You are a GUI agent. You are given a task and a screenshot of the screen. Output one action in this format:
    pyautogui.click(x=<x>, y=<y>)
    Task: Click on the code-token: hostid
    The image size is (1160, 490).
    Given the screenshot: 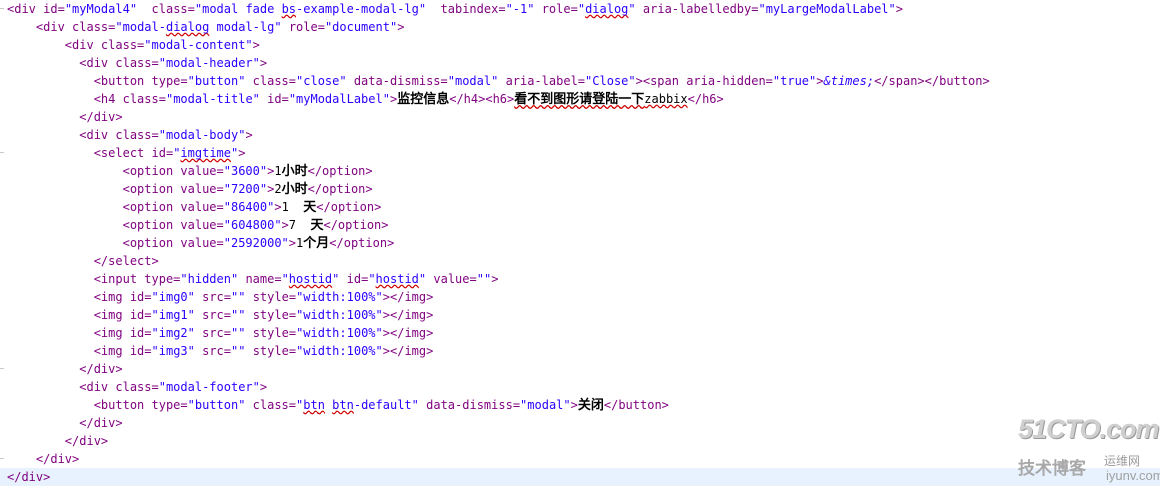 What is the action you would take?
    pyautogui.click(x=310, y=279)
    